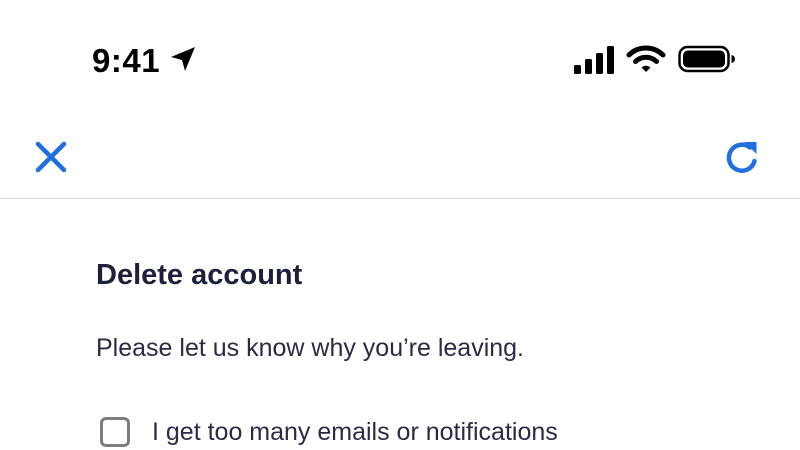  What do you see at coordinates (115, 432) in the screenshot?
I see `reason-checkbox` at bounding box center [115, 432].